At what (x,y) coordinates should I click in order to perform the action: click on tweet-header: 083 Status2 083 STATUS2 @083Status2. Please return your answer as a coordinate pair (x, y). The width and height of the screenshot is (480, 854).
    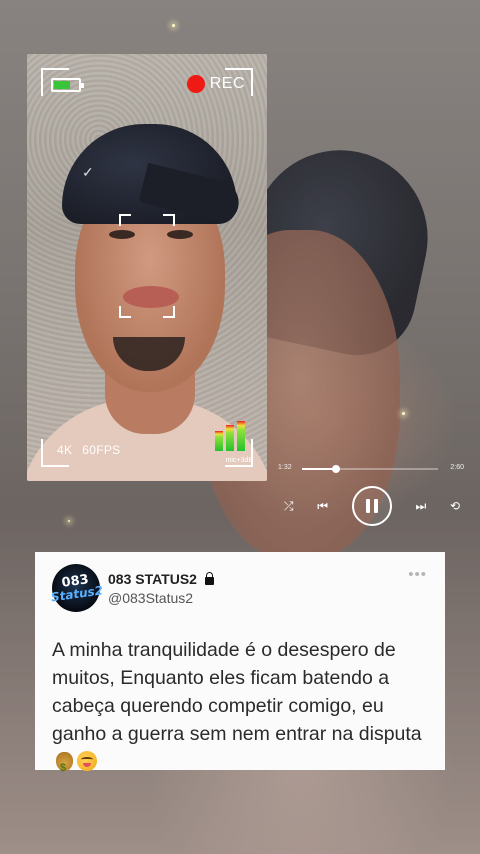
    Looking at the image, I should click on (238, 588).